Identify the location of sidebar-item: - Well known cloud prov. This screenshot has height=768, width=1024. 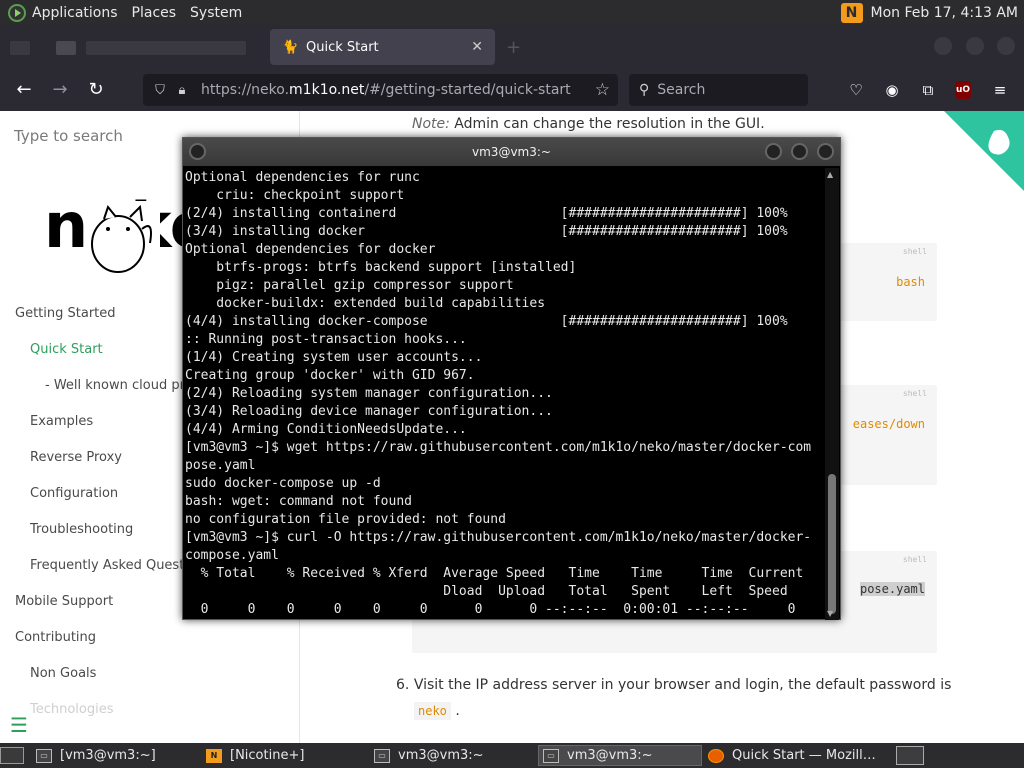
(122, 385).